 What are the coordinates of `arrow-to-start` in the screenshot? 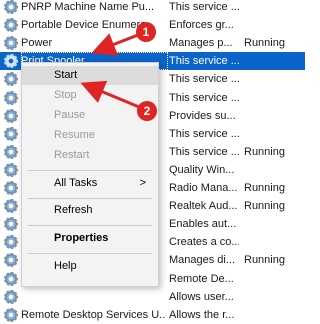 It's located at (110, 94).